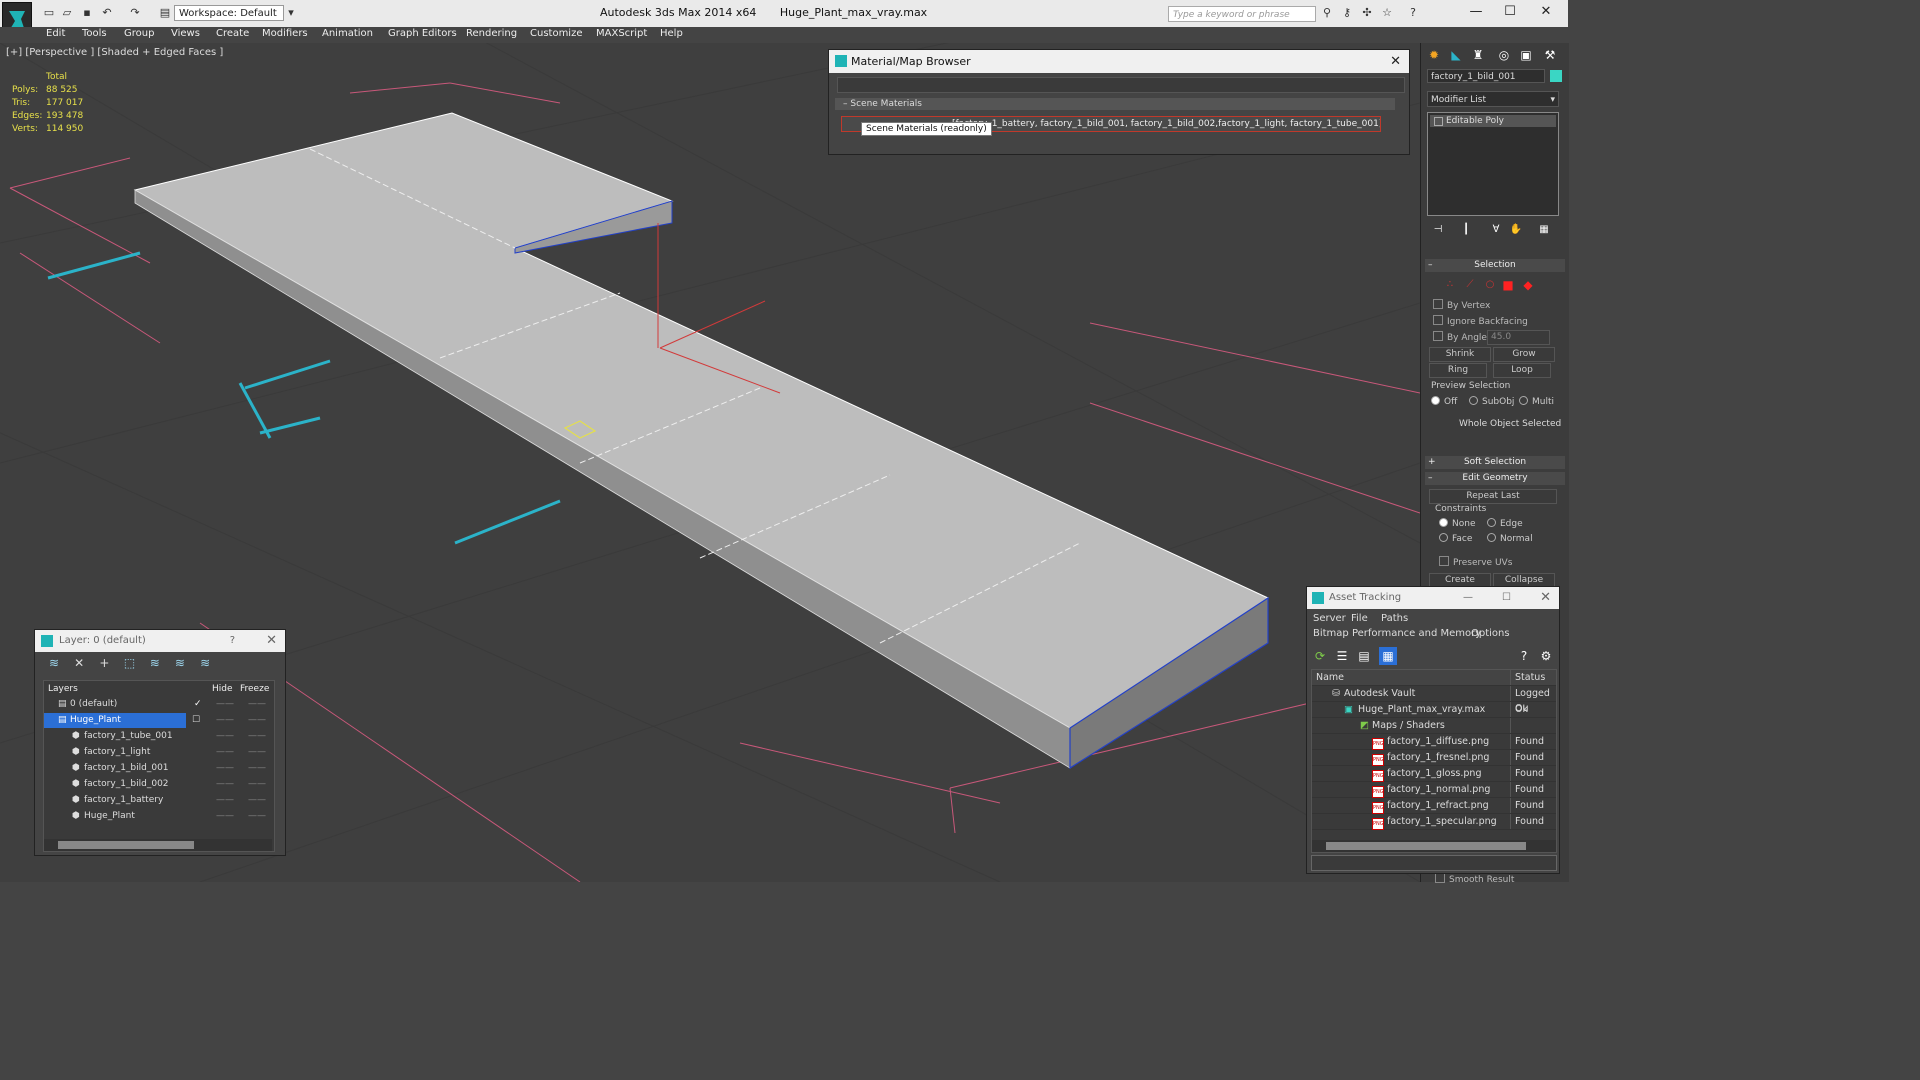 The height and width of the screenshot is (1080, 1920). I want to click on grow-button: Grow, so click(1524, 354).